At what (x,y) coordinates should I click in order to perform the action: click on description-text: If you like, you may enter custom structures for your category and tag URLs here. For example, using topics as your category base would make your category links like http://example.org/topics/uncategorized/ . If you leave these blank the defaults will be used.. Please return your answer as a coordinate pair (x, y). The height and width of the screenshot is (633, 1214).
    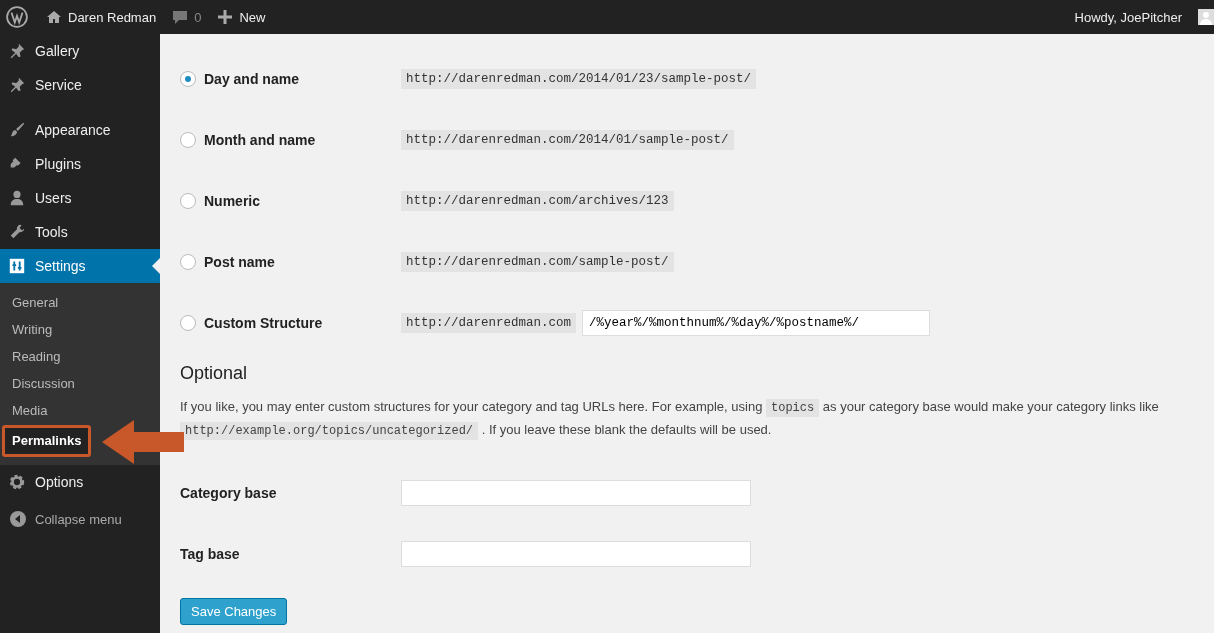
    Looking at the image, I should click on (670, 420).